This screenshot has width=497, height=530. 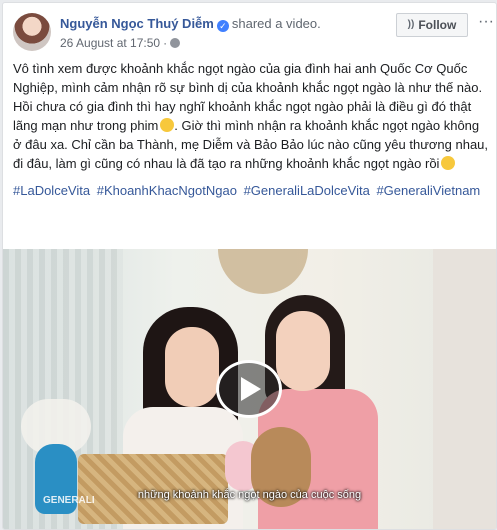 I want to click on hashtag-link: #GeneraliLaDolceVita, so click(x=307, y=190).